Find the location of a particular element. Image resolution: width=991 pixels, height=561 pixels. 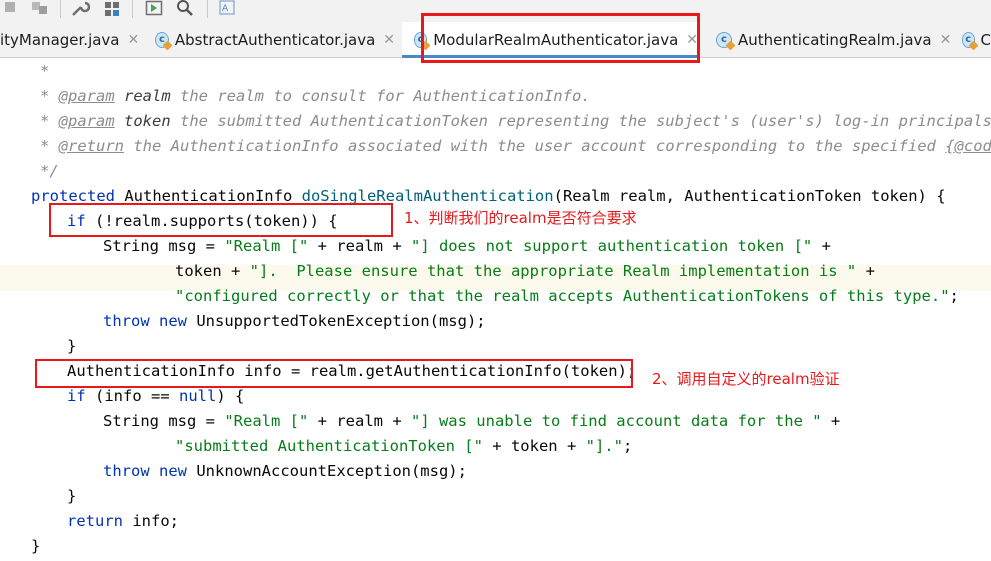

annotation-box-supports-check is located at coordinates (221, 220).